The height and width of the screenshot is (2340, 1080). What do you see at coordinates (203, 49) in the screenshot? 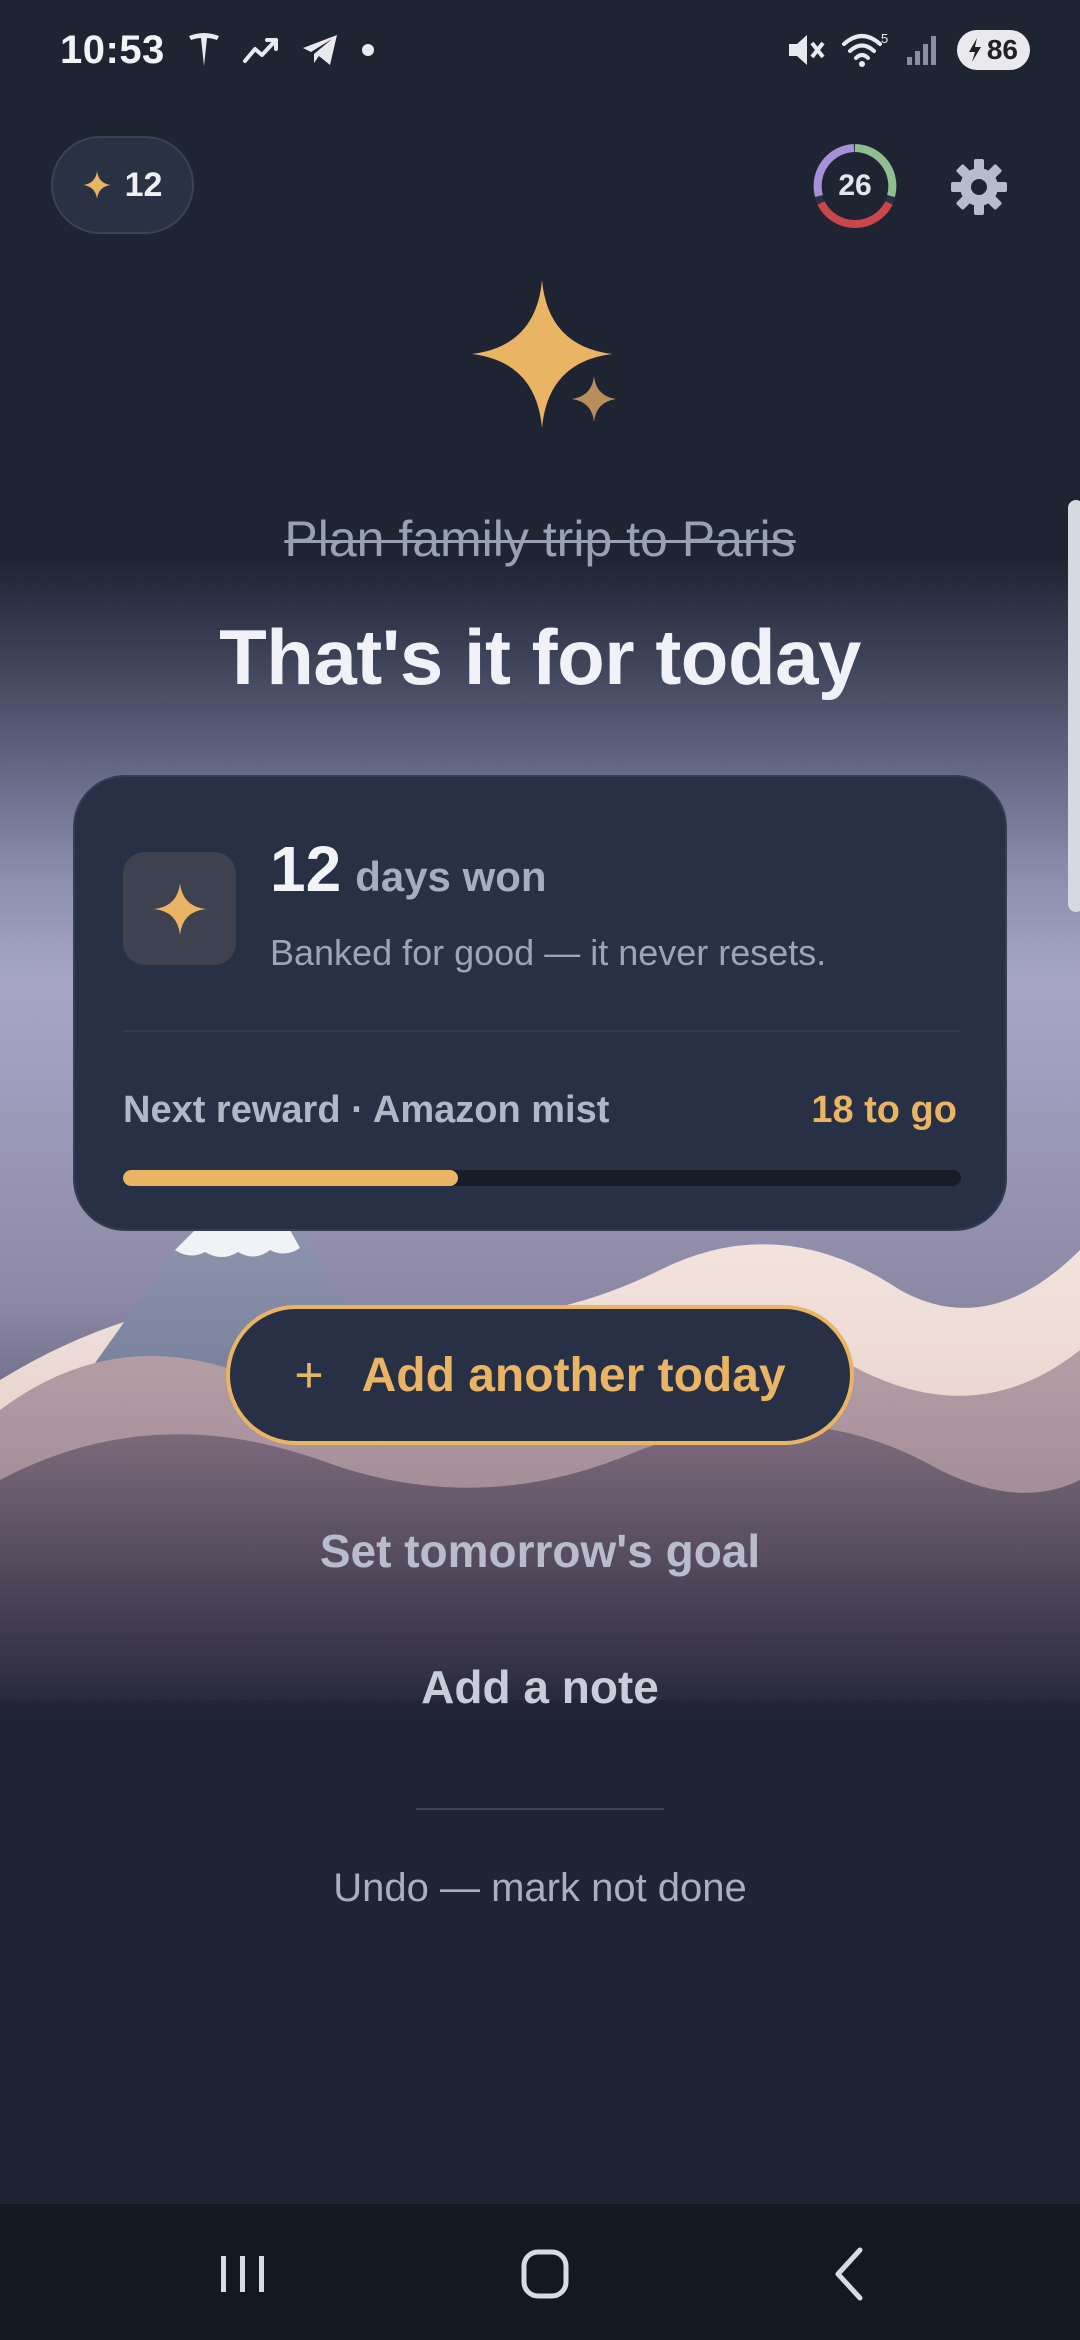
I see `tesla-icon` at bounding box center [203, 49].